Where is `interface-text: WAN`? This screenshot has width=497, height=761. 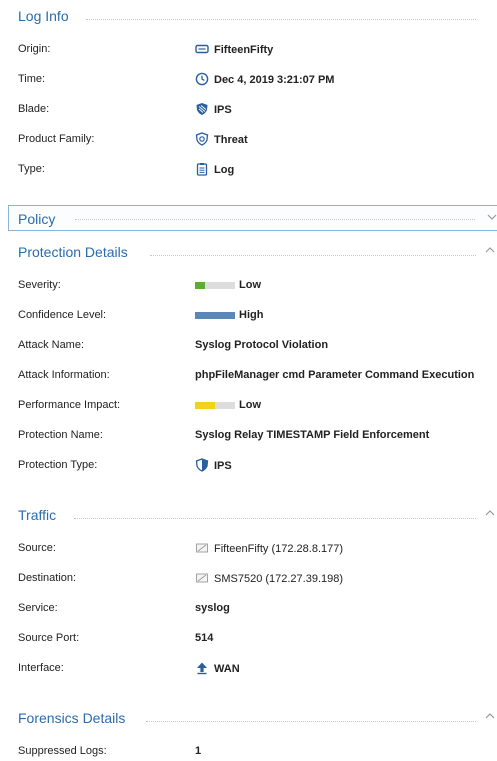
interface-text: WAN is located at coordinates (227, 669).